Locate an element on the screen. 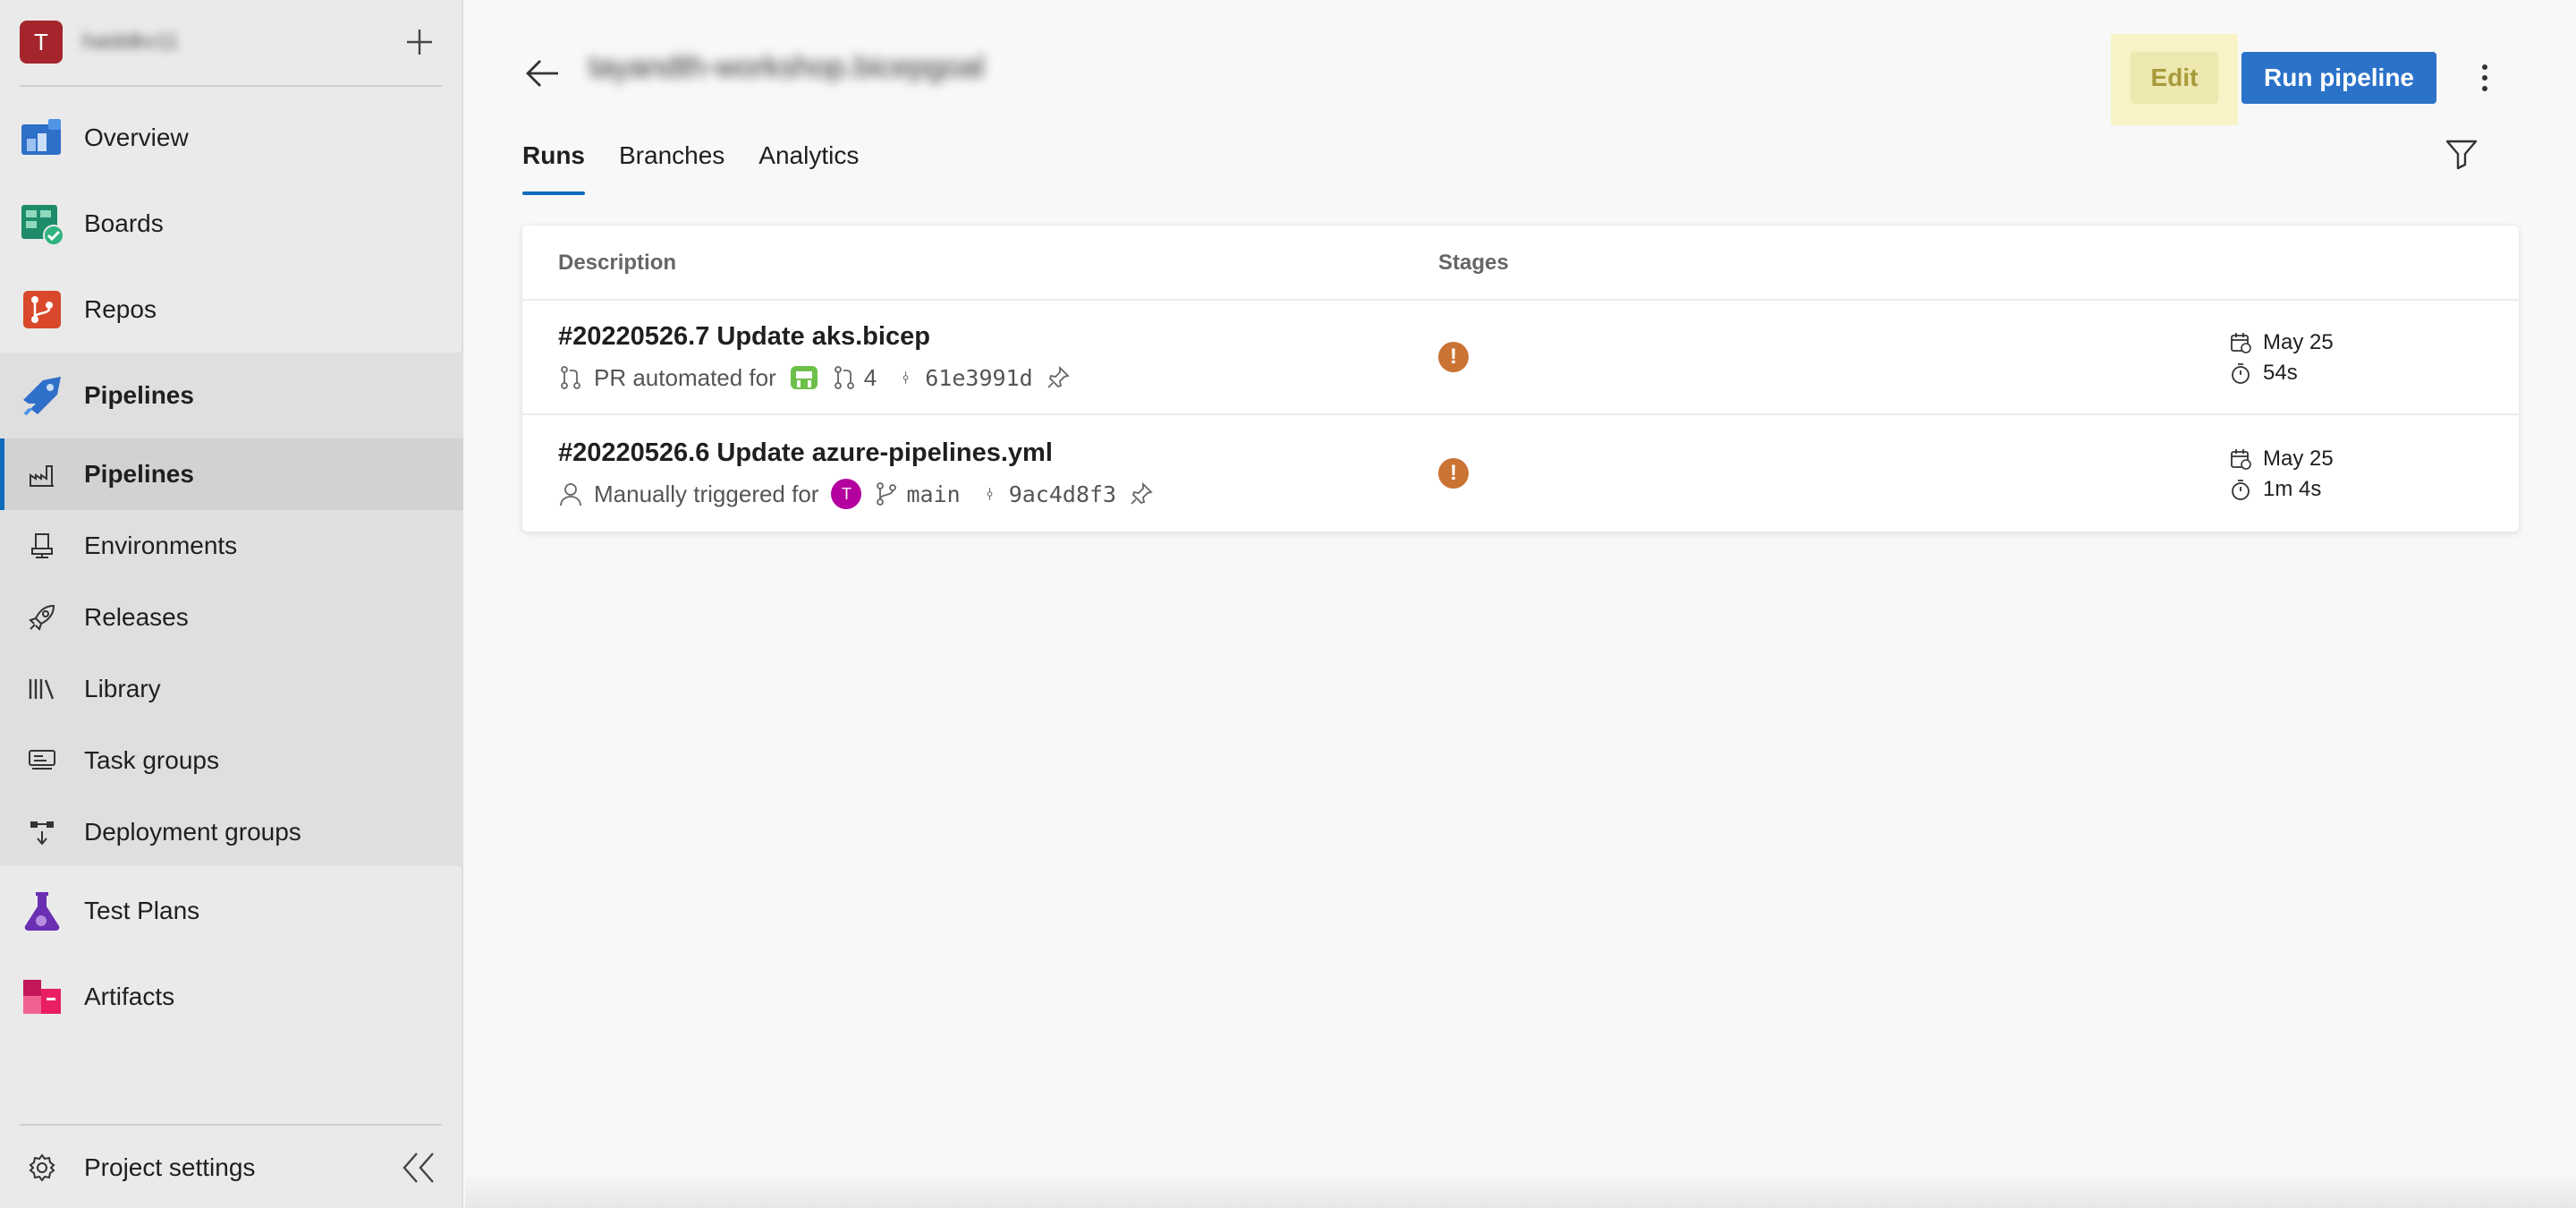  sidebar-item-overview: Overview is located at coordinates (231, 138).